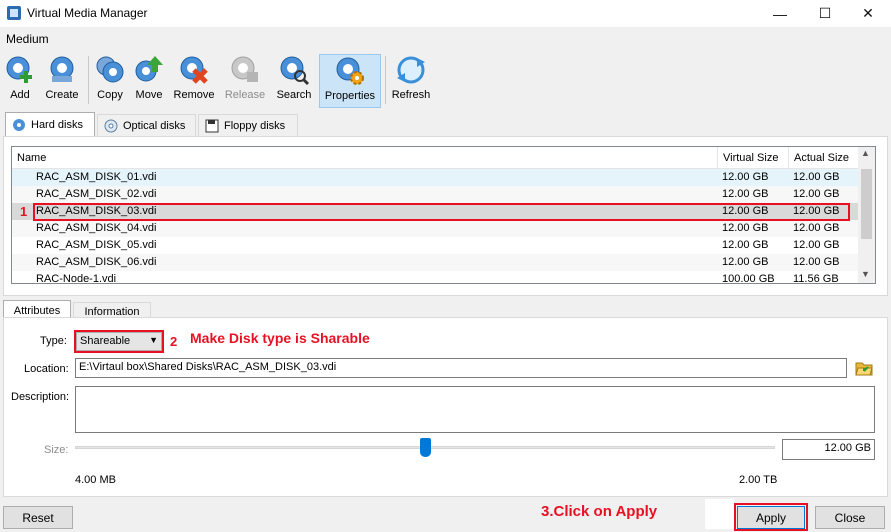 This screenshot has width=891, height=532. Describe the element at coordinates (365, 158) in the screenshot. I see `column-name: Name` at that location.